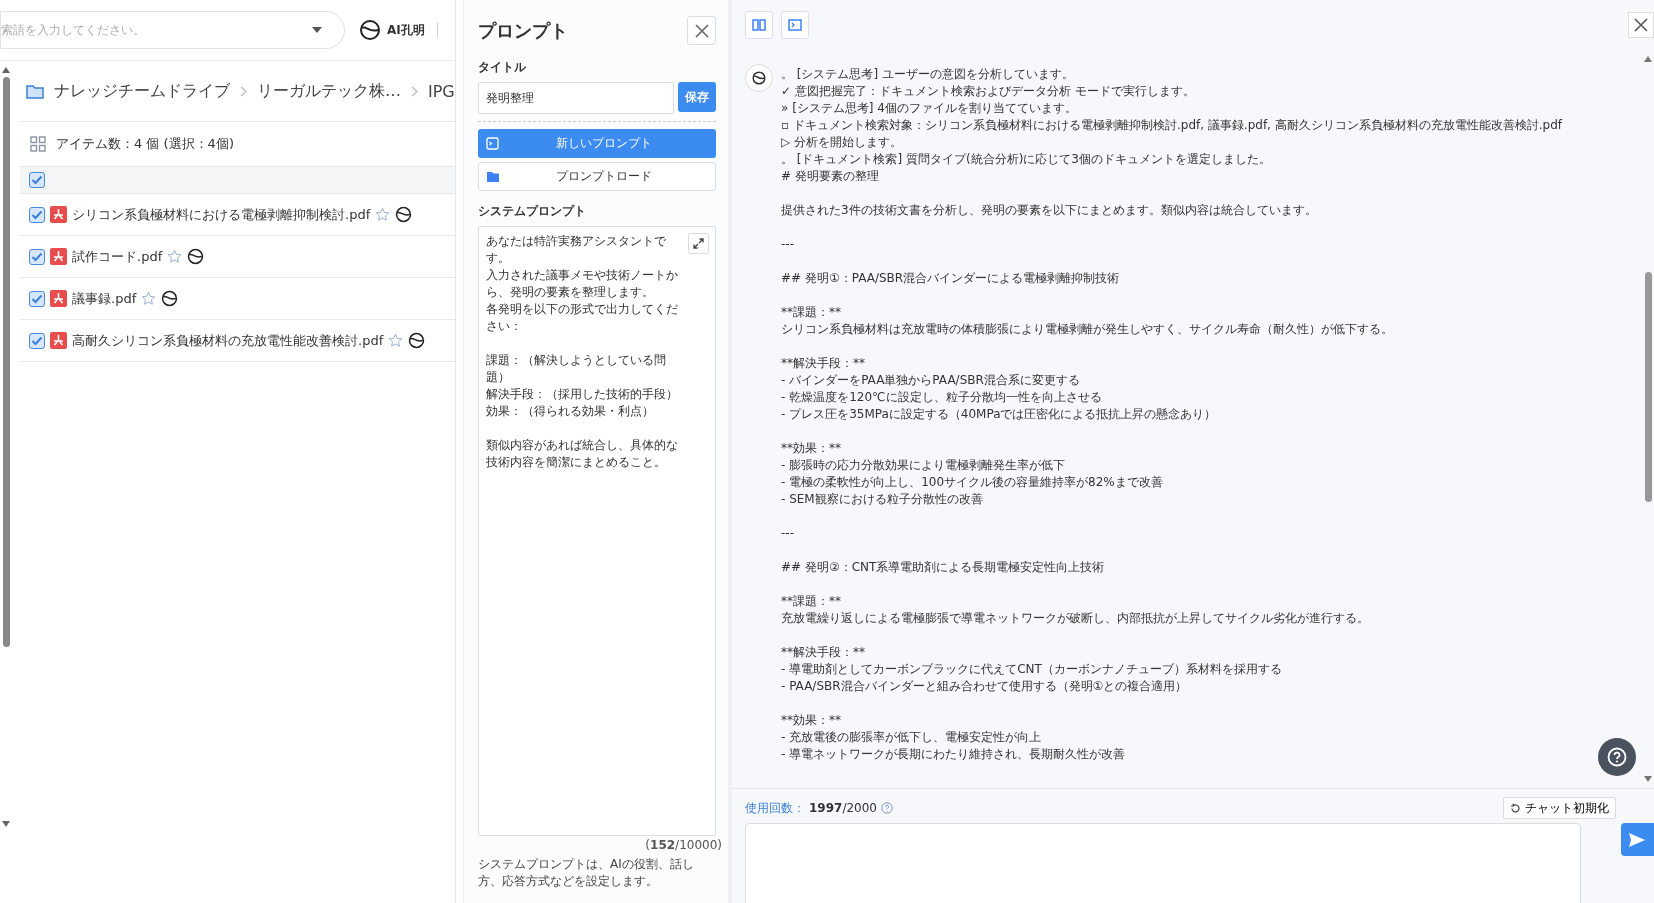 This screenshot has height=903, width=1654. I want to click on load-prompt-button: プロンプトロード, so click(597, 176).